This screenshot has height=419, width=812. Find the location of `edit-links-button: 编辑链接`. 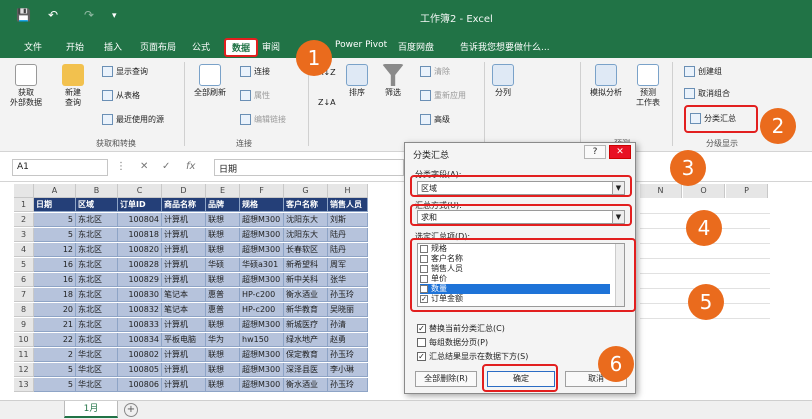

edit-links-button: 编辑链接 is located at coordinates (263, 119).